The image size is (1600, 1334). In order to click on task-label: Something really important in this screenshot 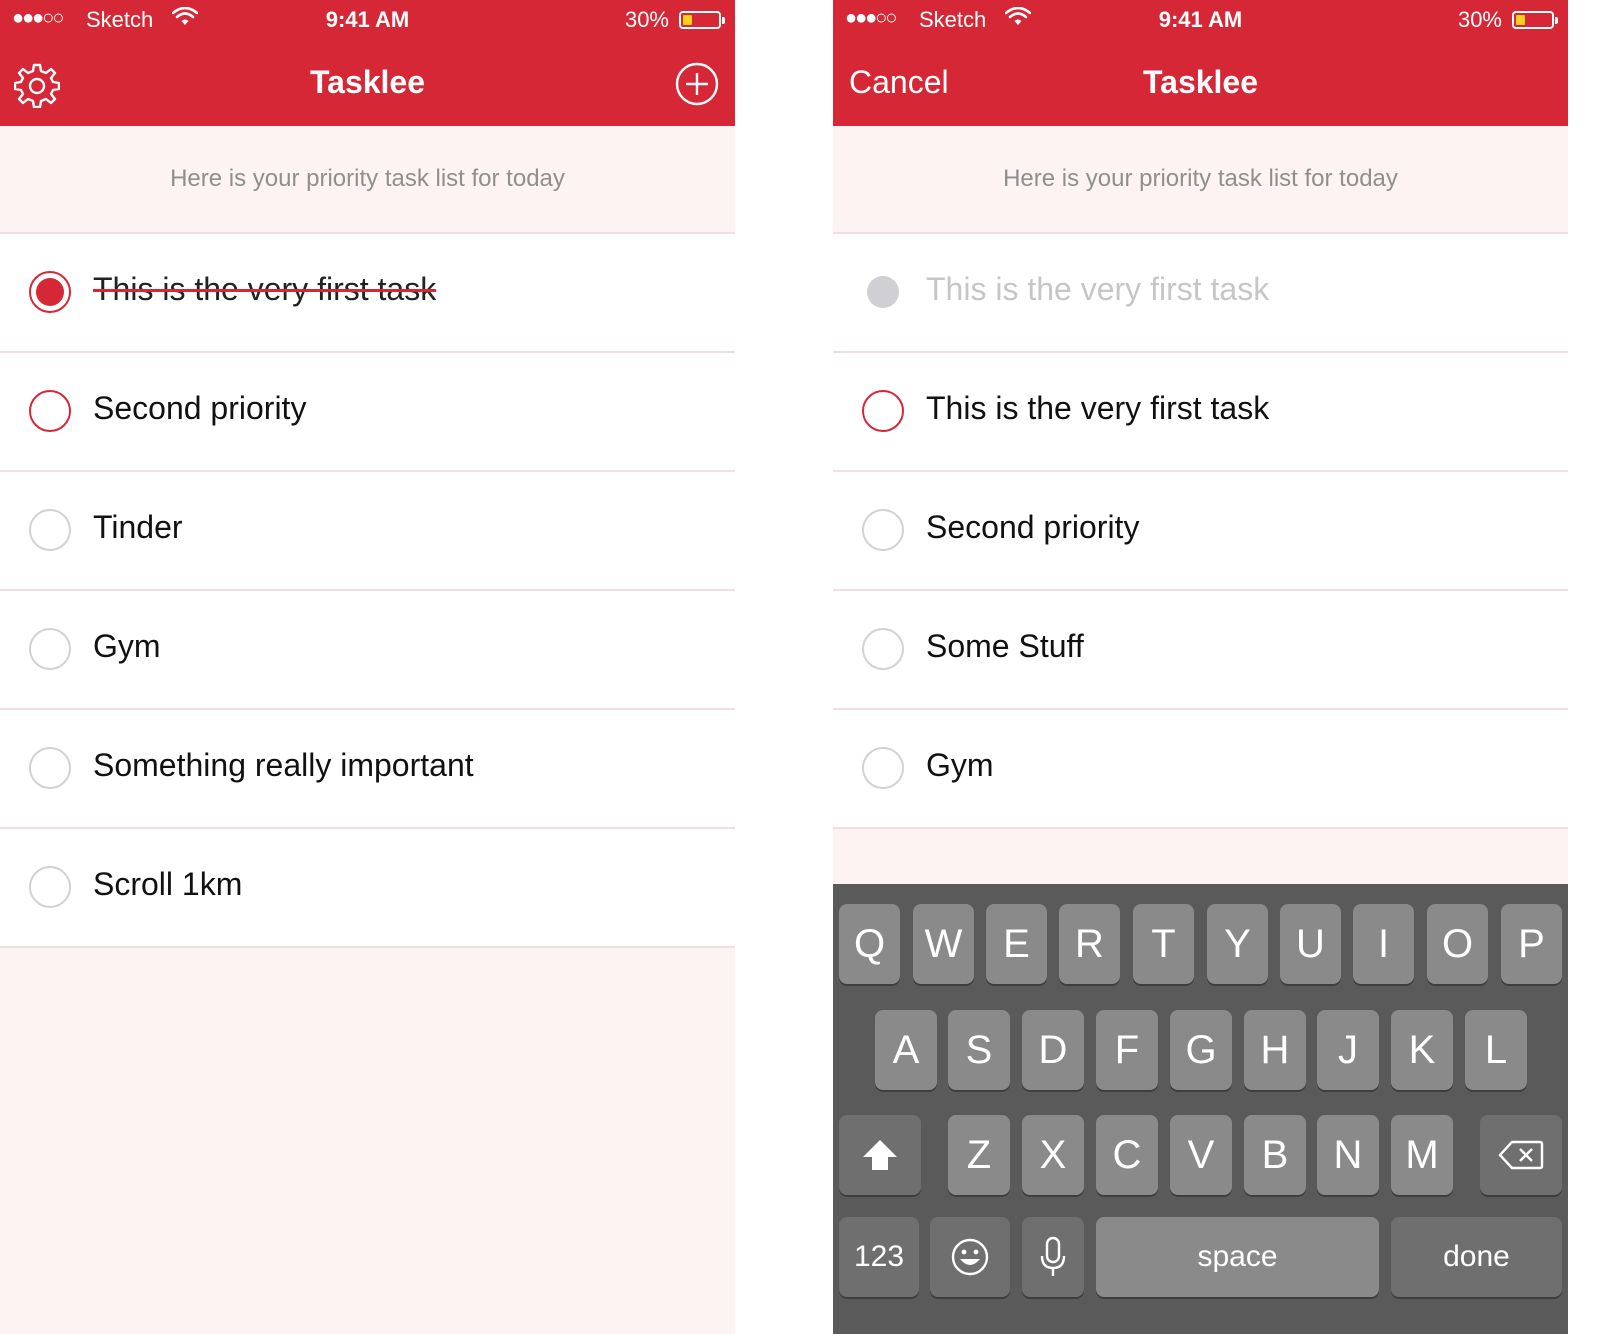, I will do `click(283, 765)`.